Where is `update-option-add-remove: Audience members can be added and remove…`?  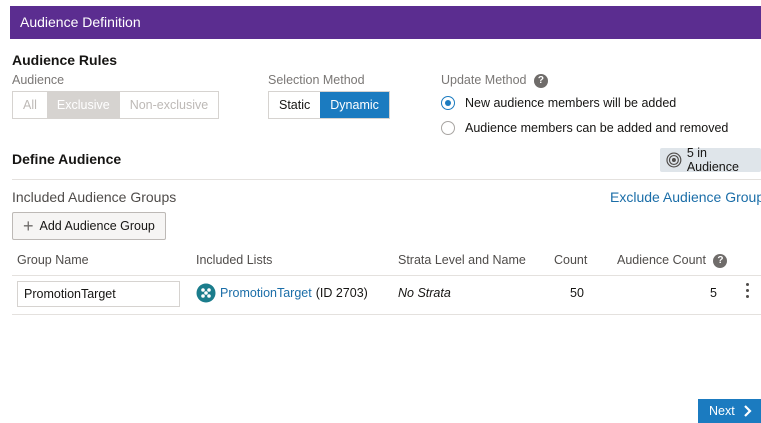 update-option-add-remove: Audience members can be added and remove… is located at coordinates (584, 128).